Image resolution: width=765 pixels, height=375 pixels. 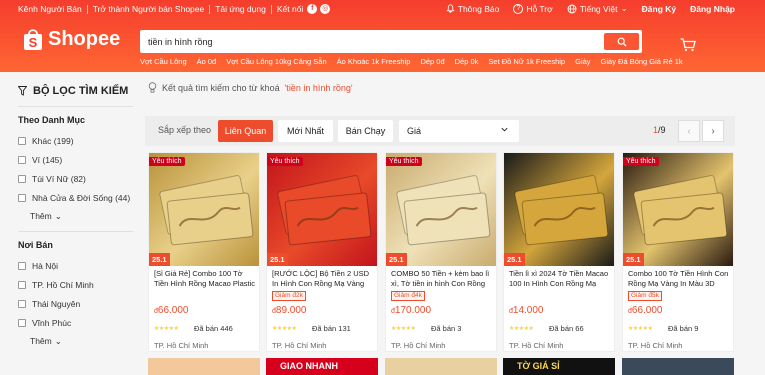 I want to click on suggestion-link: Áo Khoác 1k Freeship, so click(x=374, y=61).